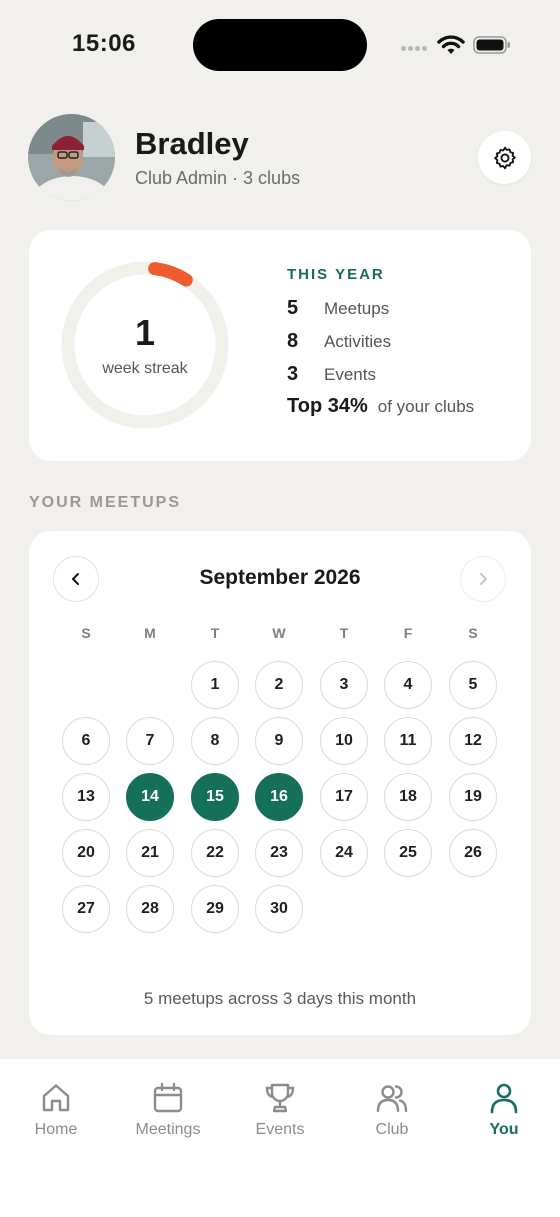  Describe the element at coordinates (504, 1129) in the screenshot. I see `tab-label: You` at that location.